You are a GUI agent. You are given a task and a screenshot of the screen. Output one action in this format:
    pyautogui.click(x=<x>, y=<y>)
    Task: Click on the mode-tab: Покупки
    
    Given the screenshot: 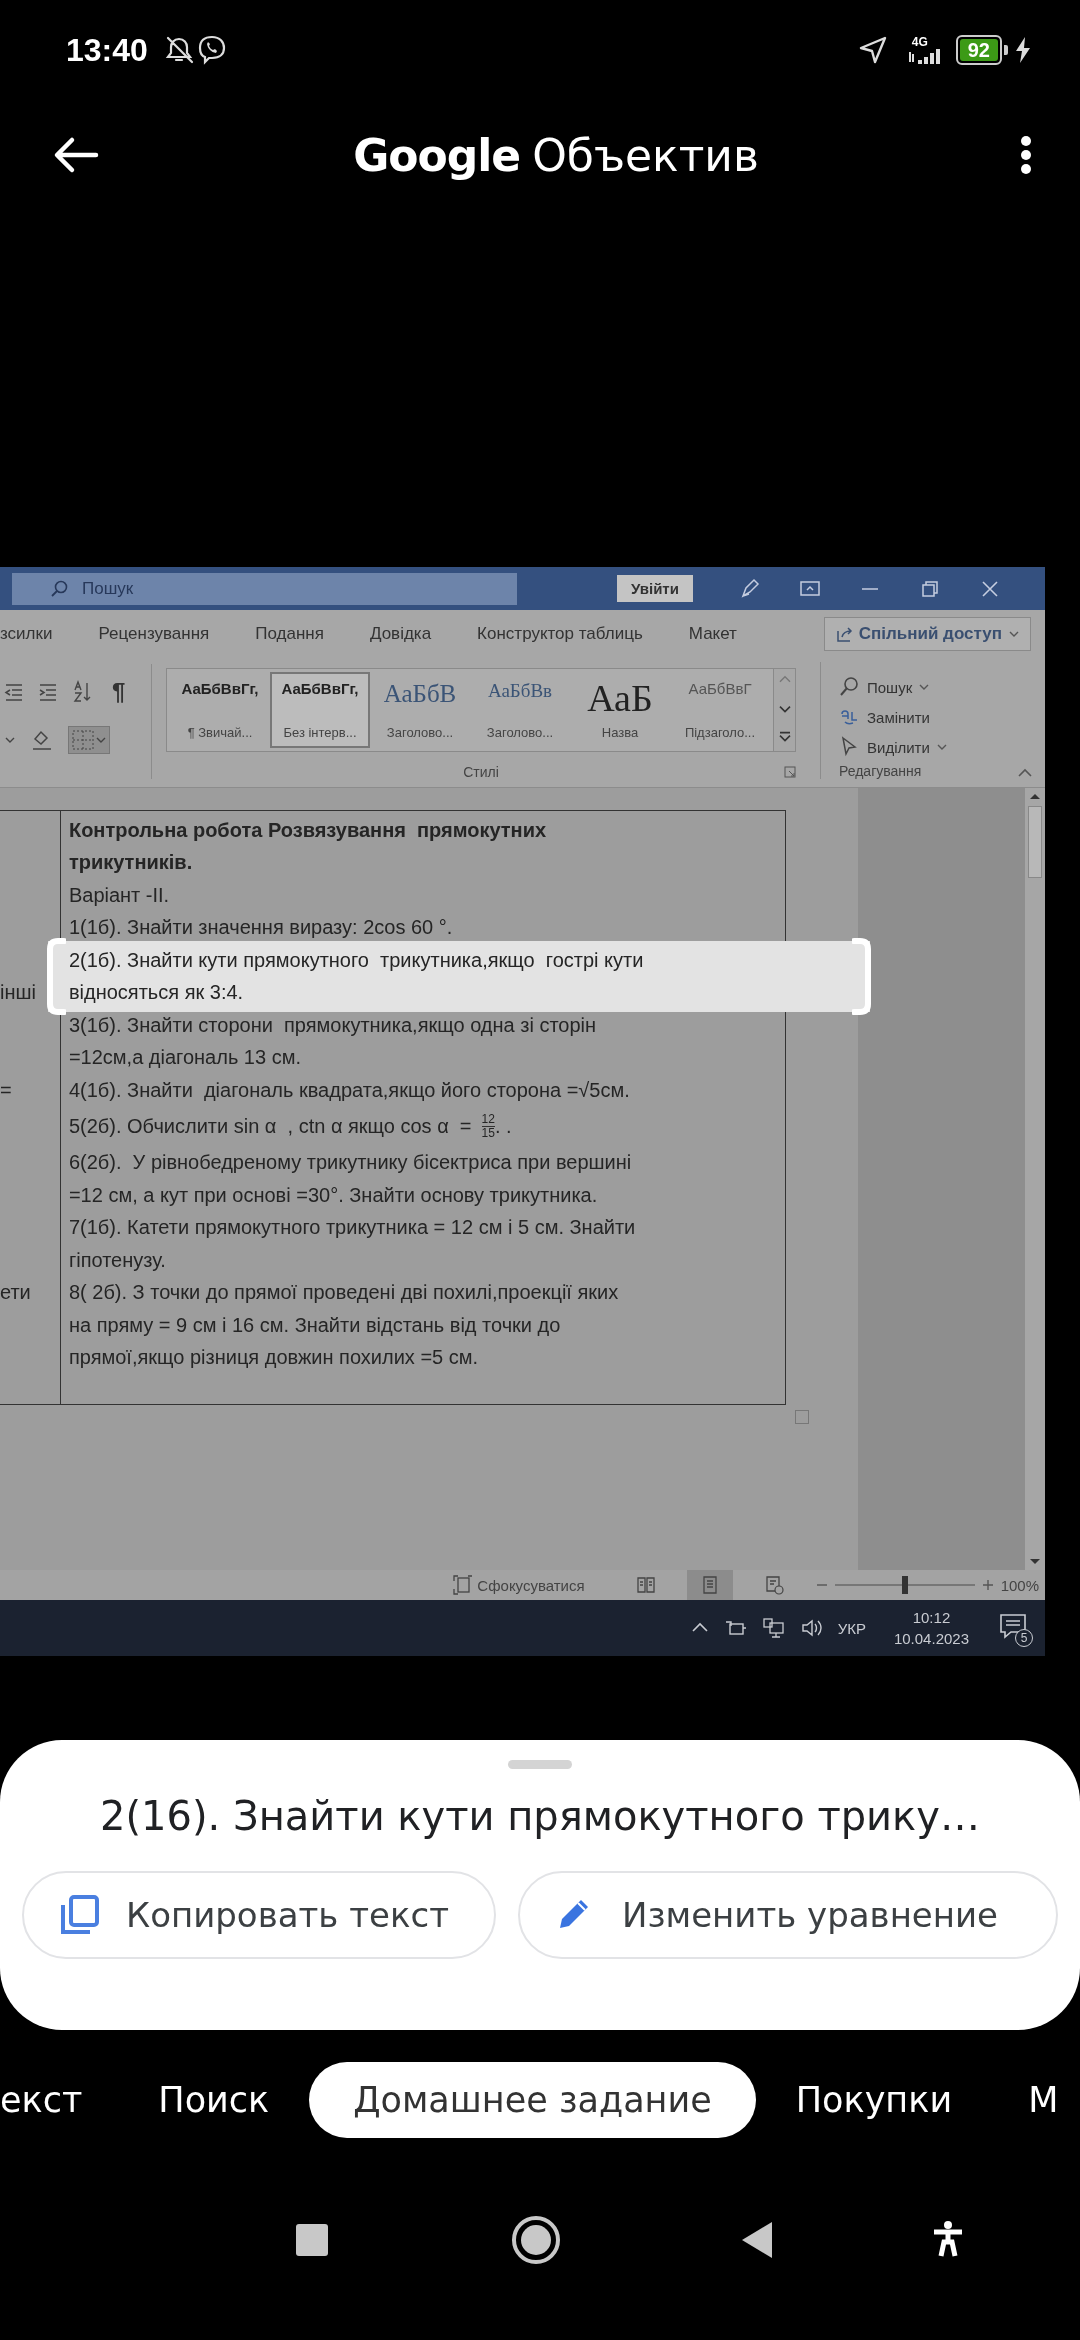 What is the action you would take?
    pyautogui.click(x=874, y=2100)
    